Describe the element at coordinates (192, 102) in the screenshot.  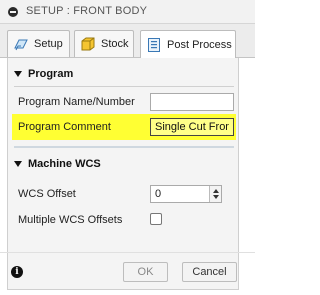
I see `program-name-input` at that location.